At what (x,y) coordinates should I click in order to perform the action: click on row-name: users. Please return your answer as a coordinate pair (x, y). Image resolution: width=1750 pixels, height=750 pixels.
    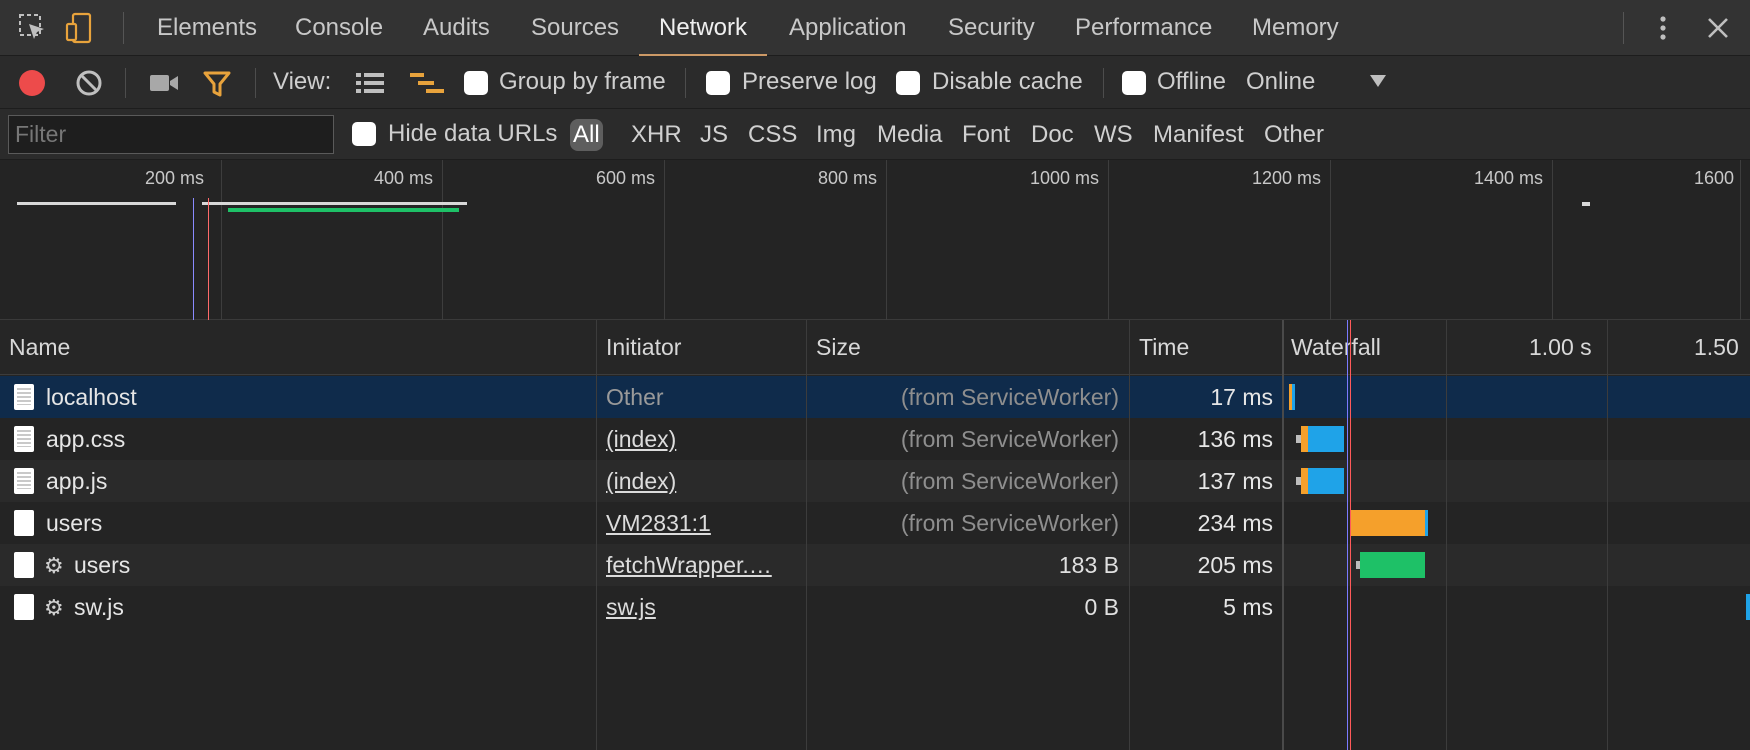
    Looking at the image, I should click on (74, 523).